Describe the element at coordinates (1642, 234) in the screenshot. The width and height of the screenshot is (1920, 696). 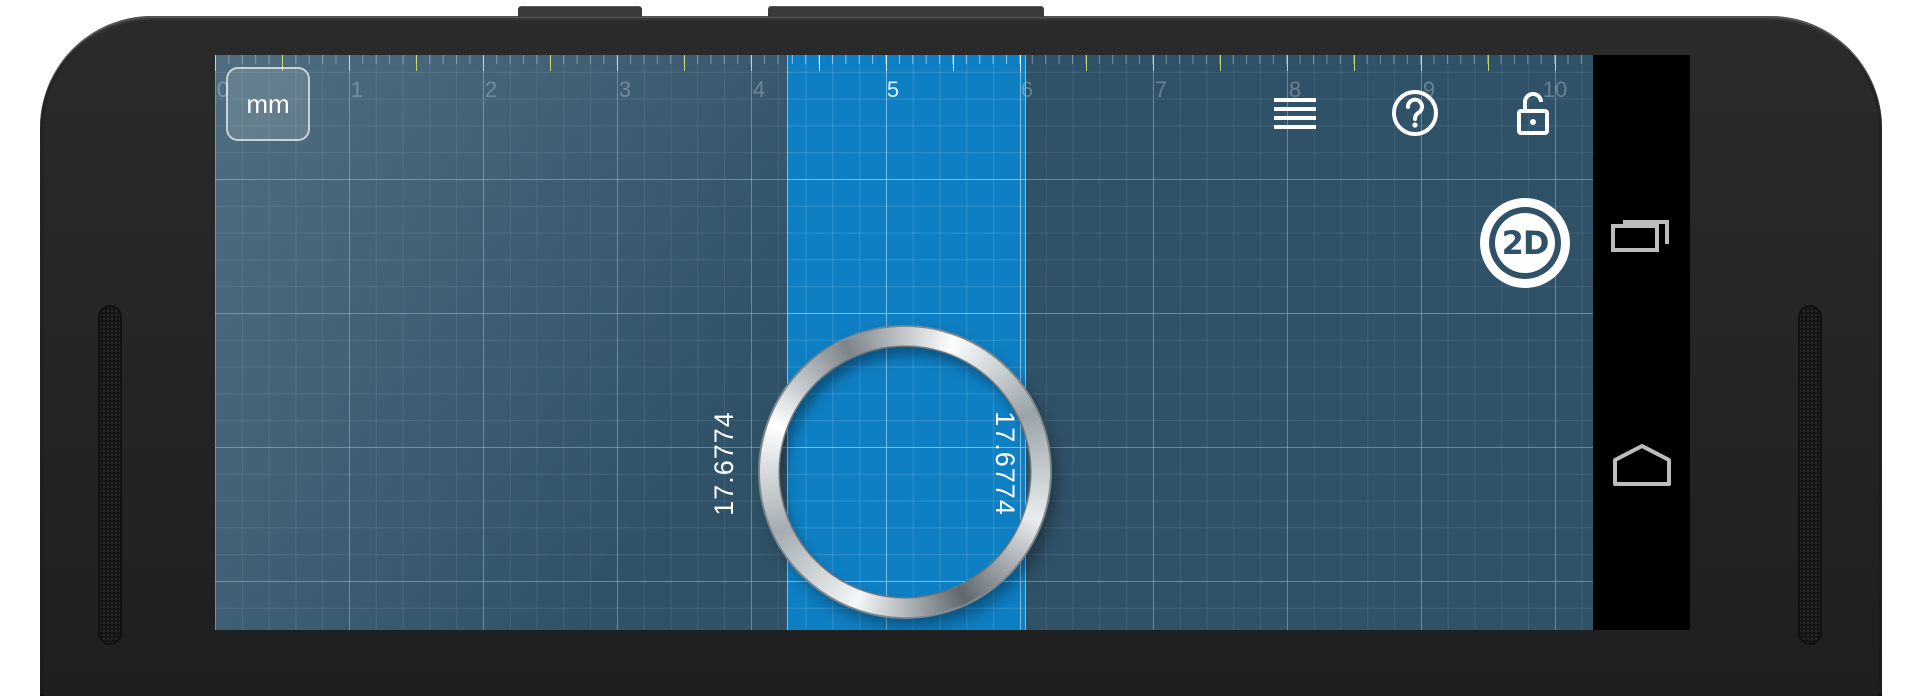
I see `recent-apps-icon` at that location.